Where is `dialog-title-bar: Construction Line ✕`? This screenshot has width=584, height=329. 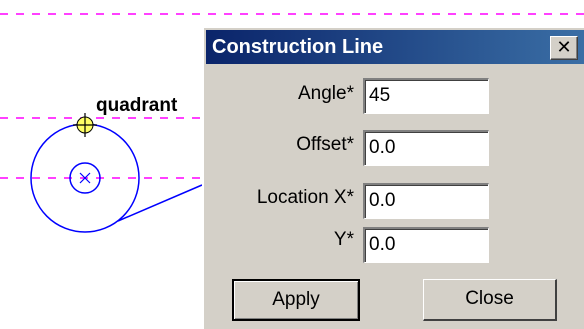
dialog-title-bar: Construction Line ✕ is located at coordinates (395, 47).